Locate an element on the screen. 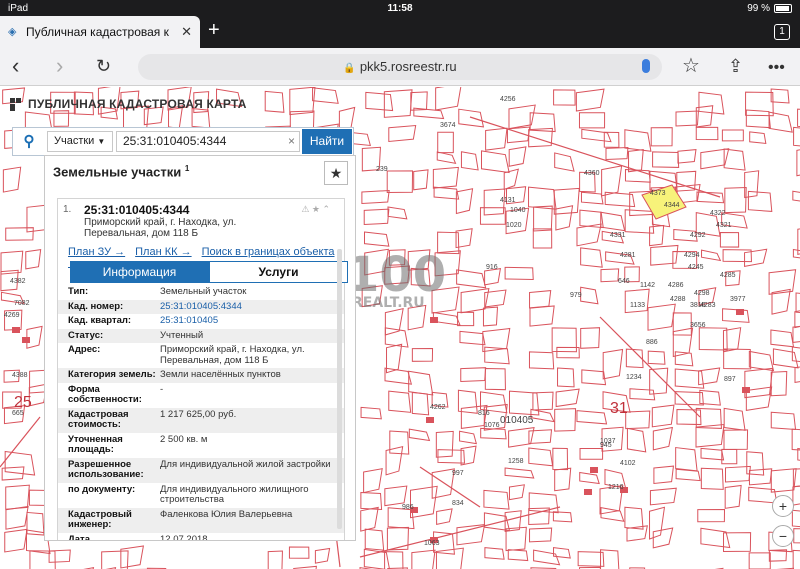  zoom-in-button: + is located at coordinates (783, 506).